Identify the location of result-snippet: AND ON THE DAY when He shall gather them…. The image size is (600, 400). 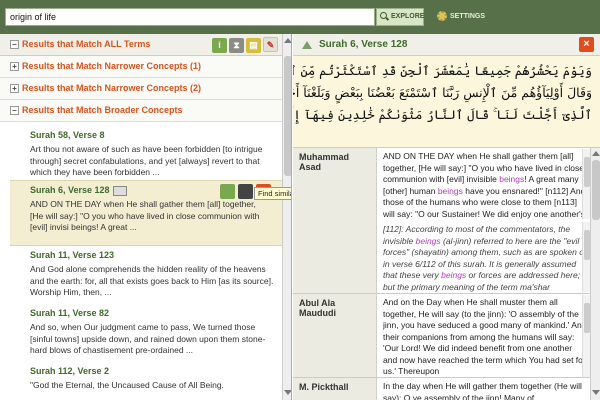
(145, 215).